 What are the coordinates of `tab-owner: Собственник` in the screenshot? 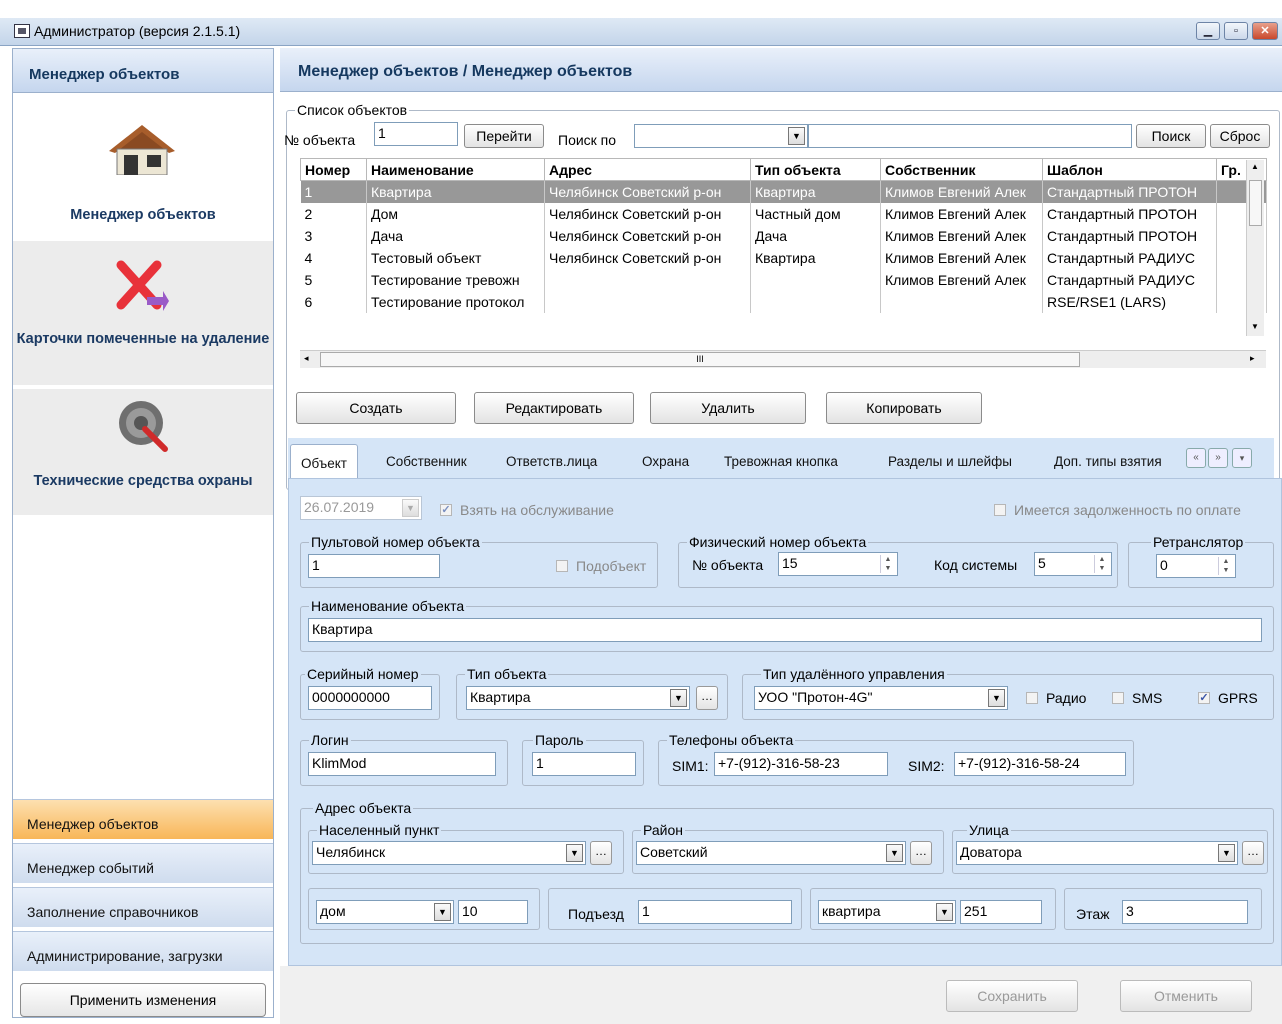 It's located at (426, 461).